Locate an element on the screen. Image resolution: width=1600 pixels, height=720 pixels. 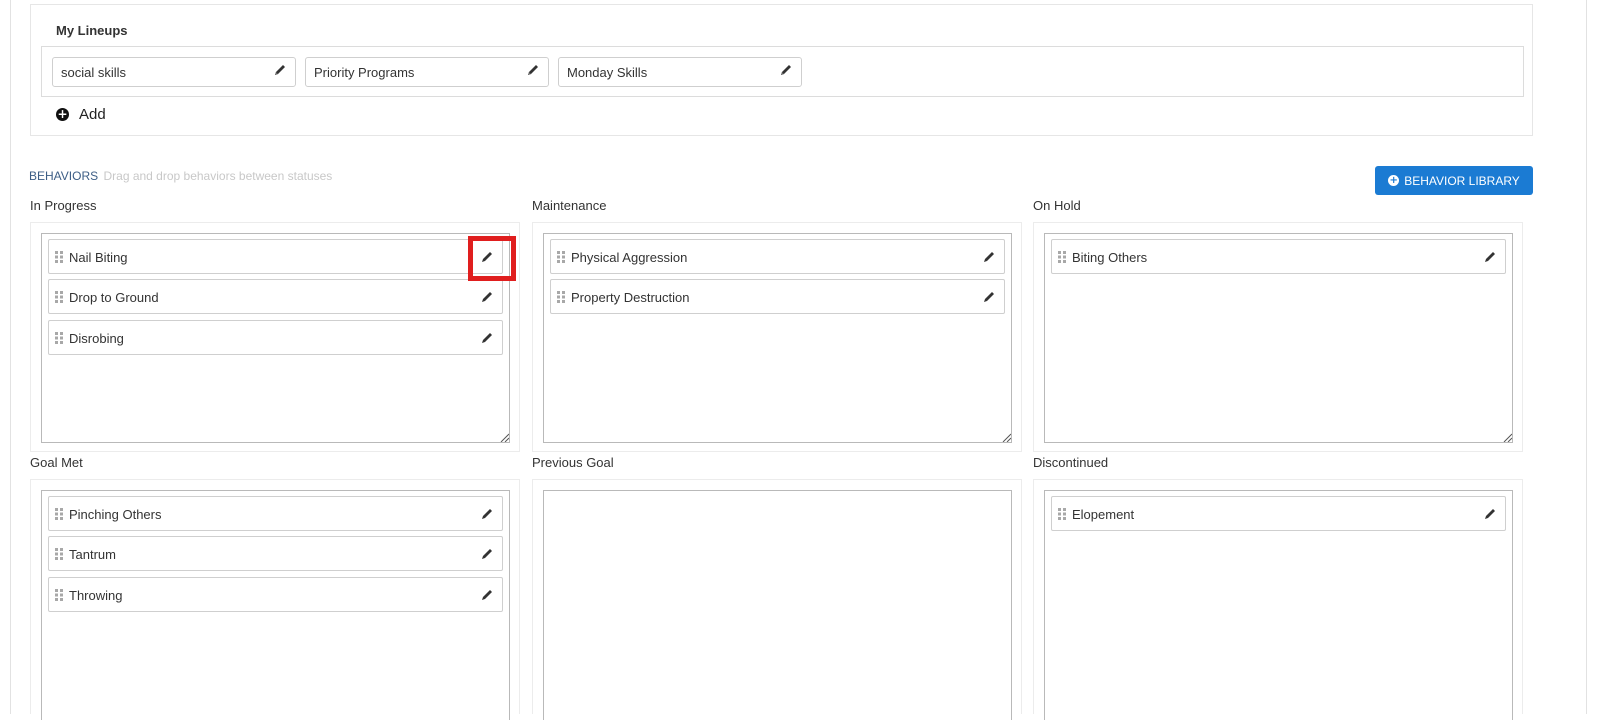
behavior-item-throwing: Throwing is located at coordinates (275, 594).